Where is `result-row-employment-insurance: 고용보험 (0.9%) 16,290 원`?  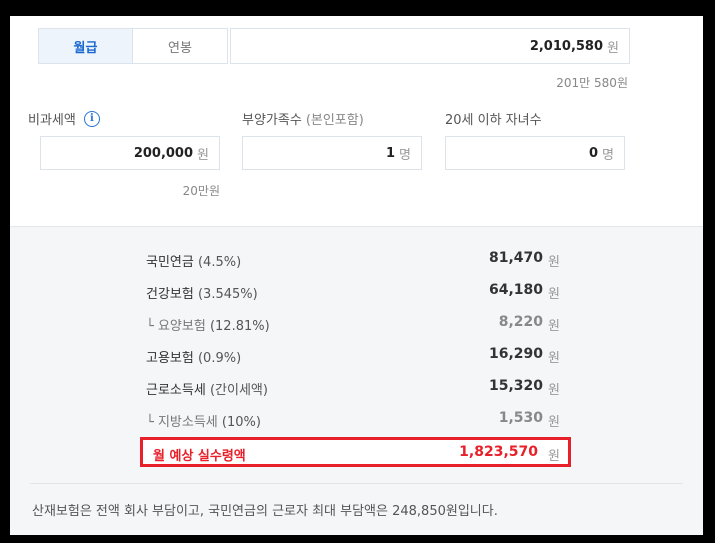 result-row-employment-insurance: 고용보험 (0.9%) 16,290 원 is located at coordinates (356, 355).